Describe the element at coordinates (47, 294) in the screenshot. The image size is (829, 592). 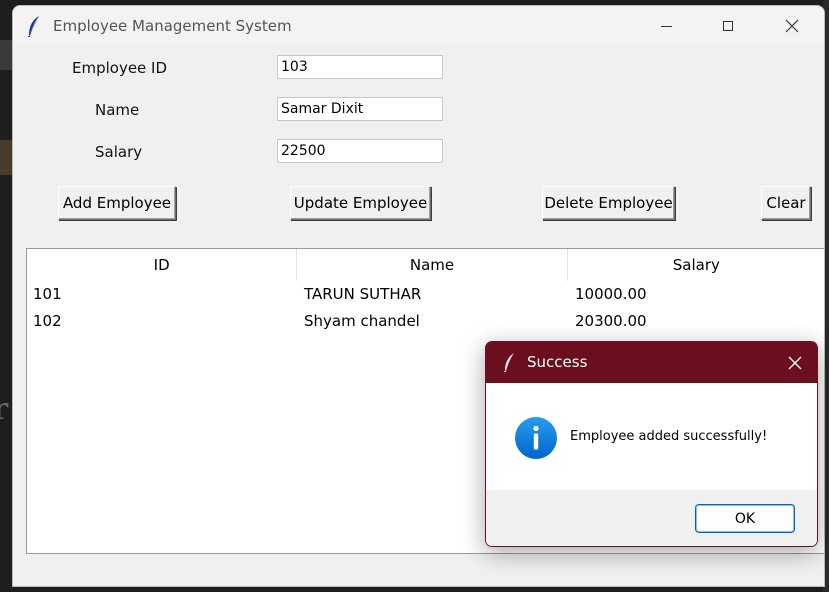
I see `cell-id: 101` at that location.